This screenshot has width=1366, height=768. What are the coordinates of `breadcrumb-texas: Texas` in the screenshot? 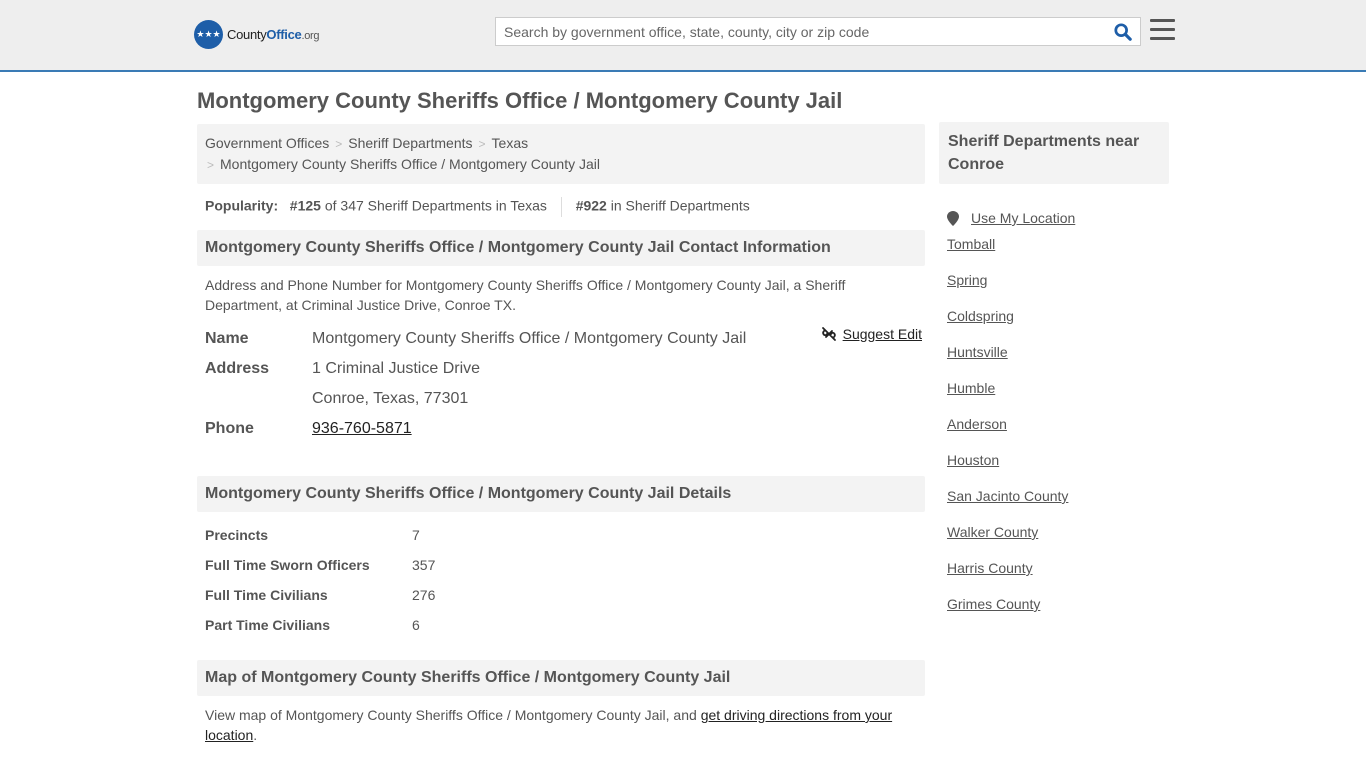 It's located at (510, 143).